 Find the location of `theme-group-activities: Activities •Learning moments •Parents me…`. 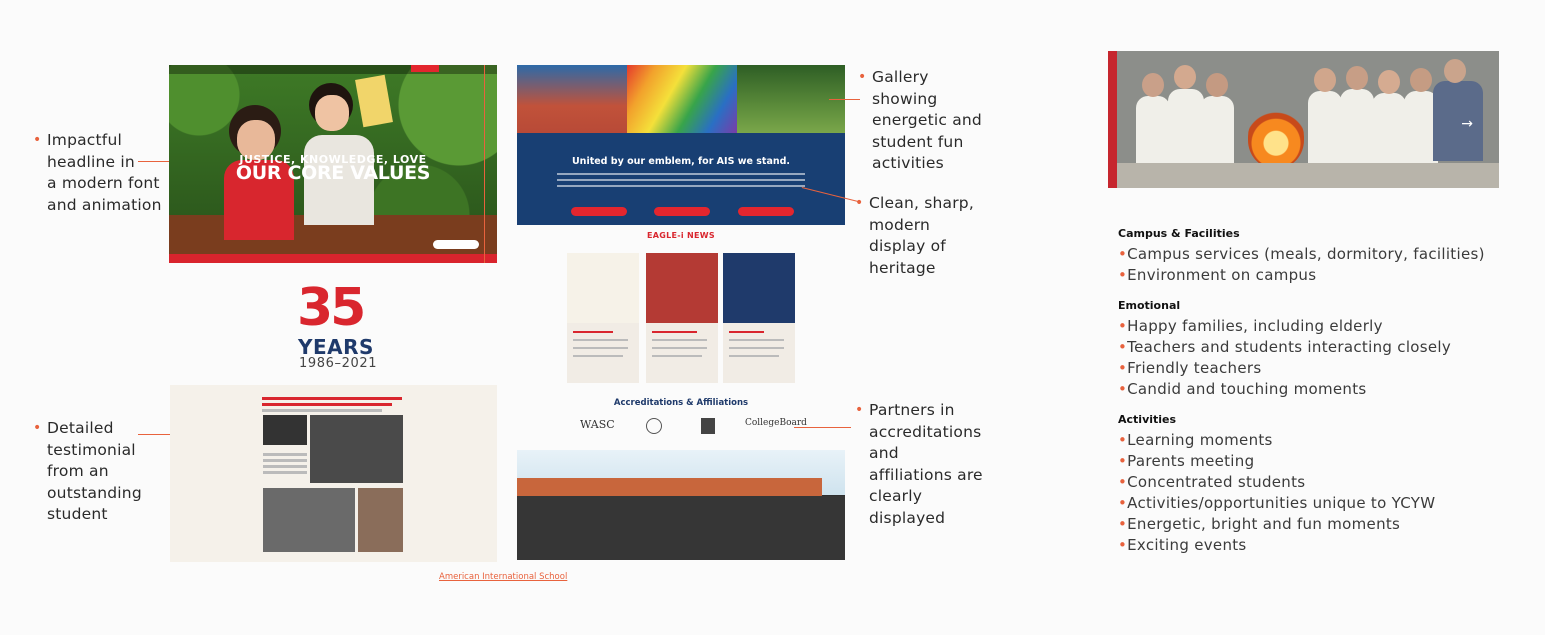

theme-group-activities: Activities •Learning moments •Parents me… is located at coordinates (1276, 484).